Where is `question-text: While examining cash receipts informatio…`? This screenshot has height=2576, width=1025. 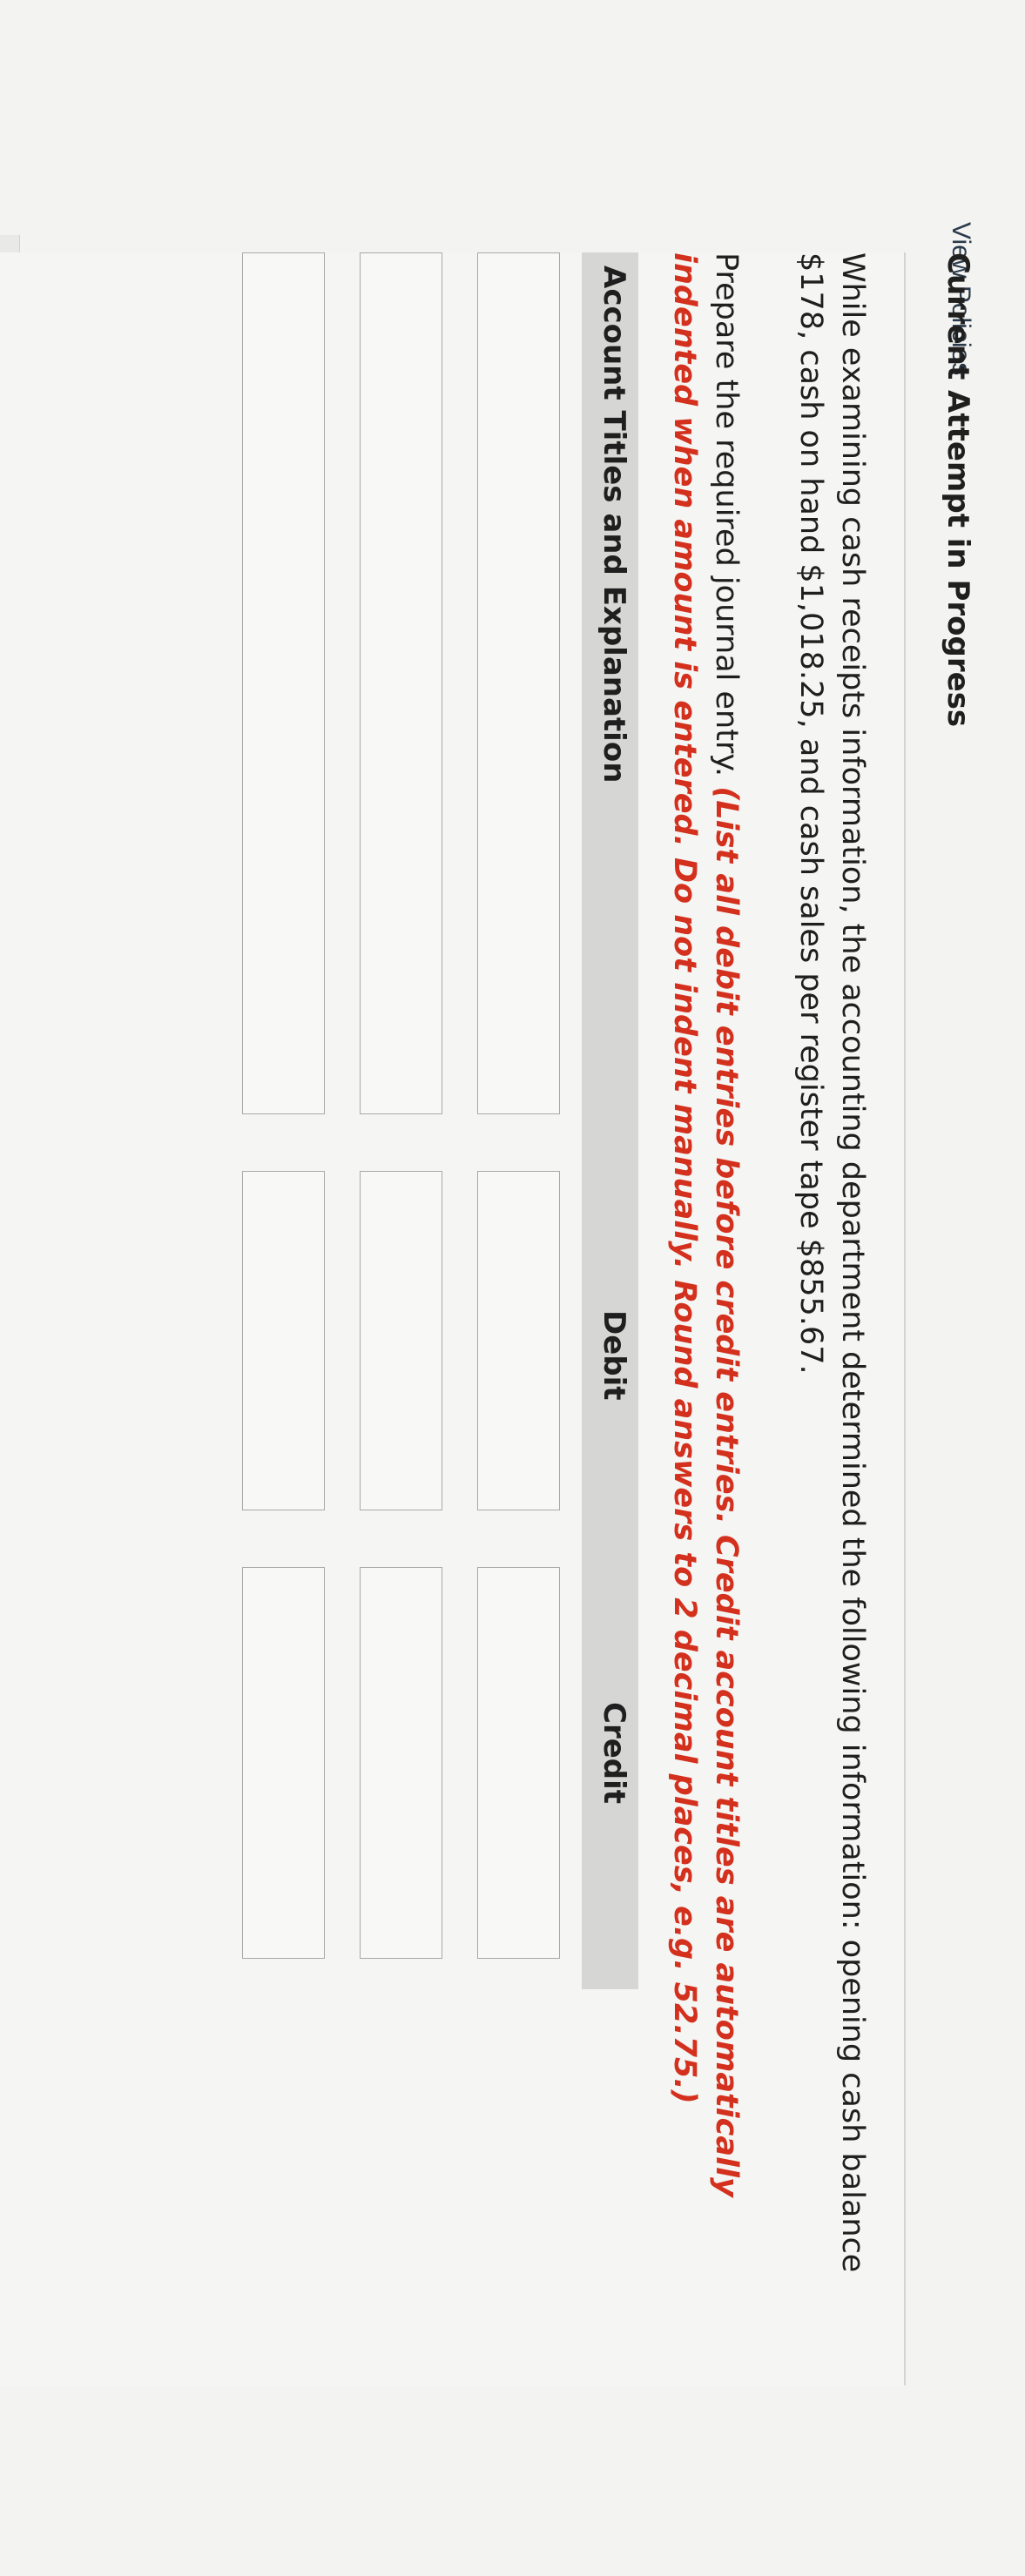 question-text: While examining cash receipts informatio… is located at coordinates (831, 1262).